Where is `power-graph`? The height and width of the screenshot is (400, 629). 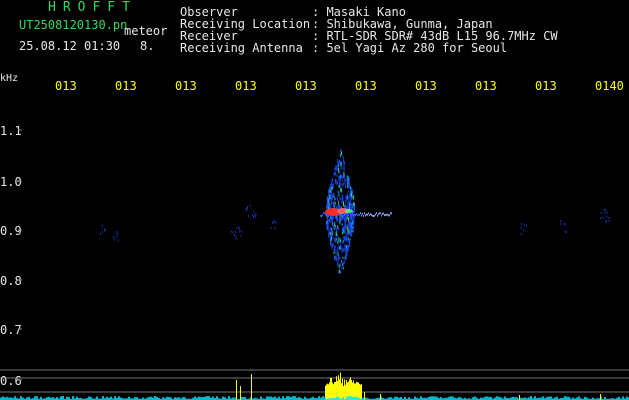 power-graph is located at coordinates (314, 384).